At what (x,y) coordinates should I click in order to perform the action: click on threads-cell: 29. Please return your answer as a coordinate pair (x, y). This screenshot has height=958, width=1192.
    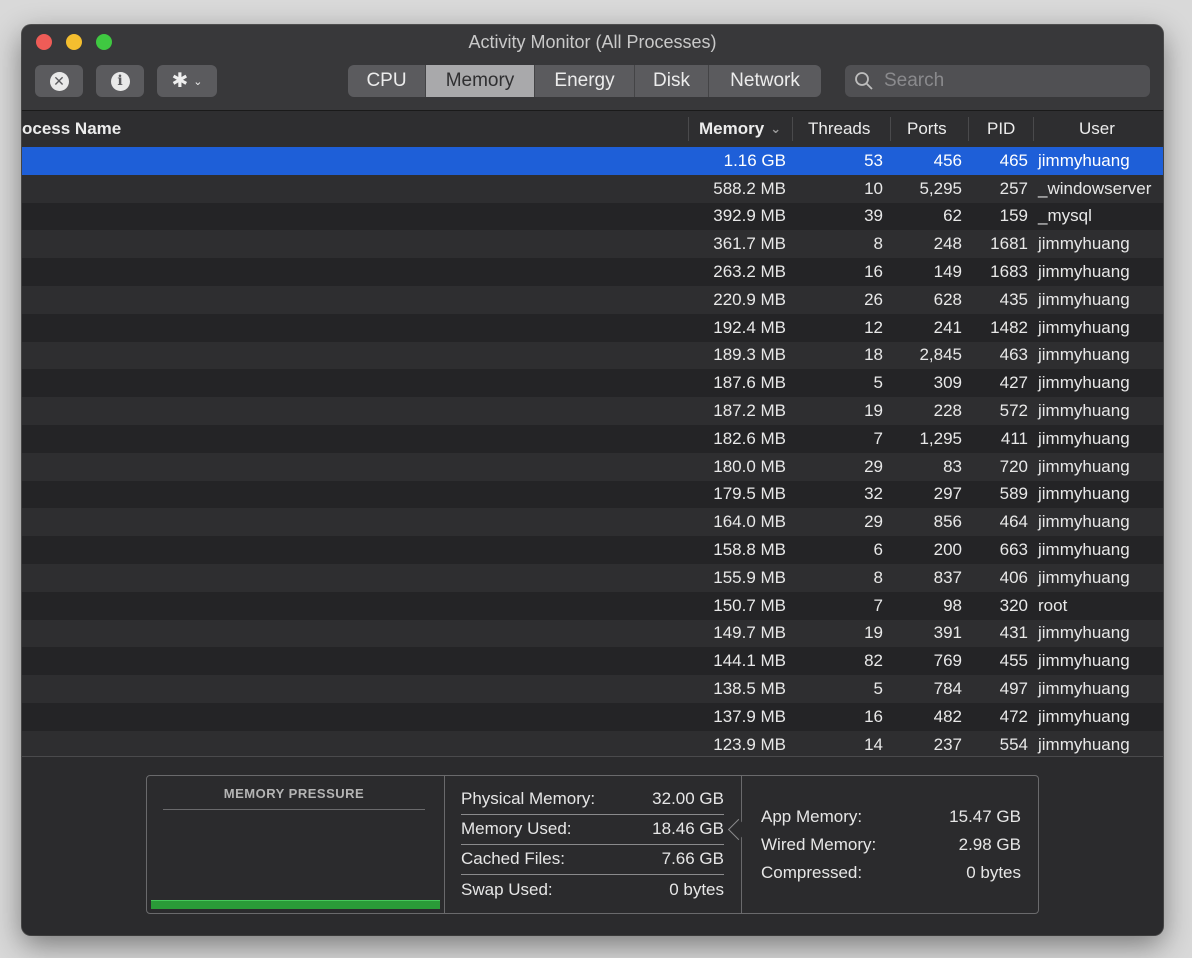
    Looking at the image, I should click on (873, 466).